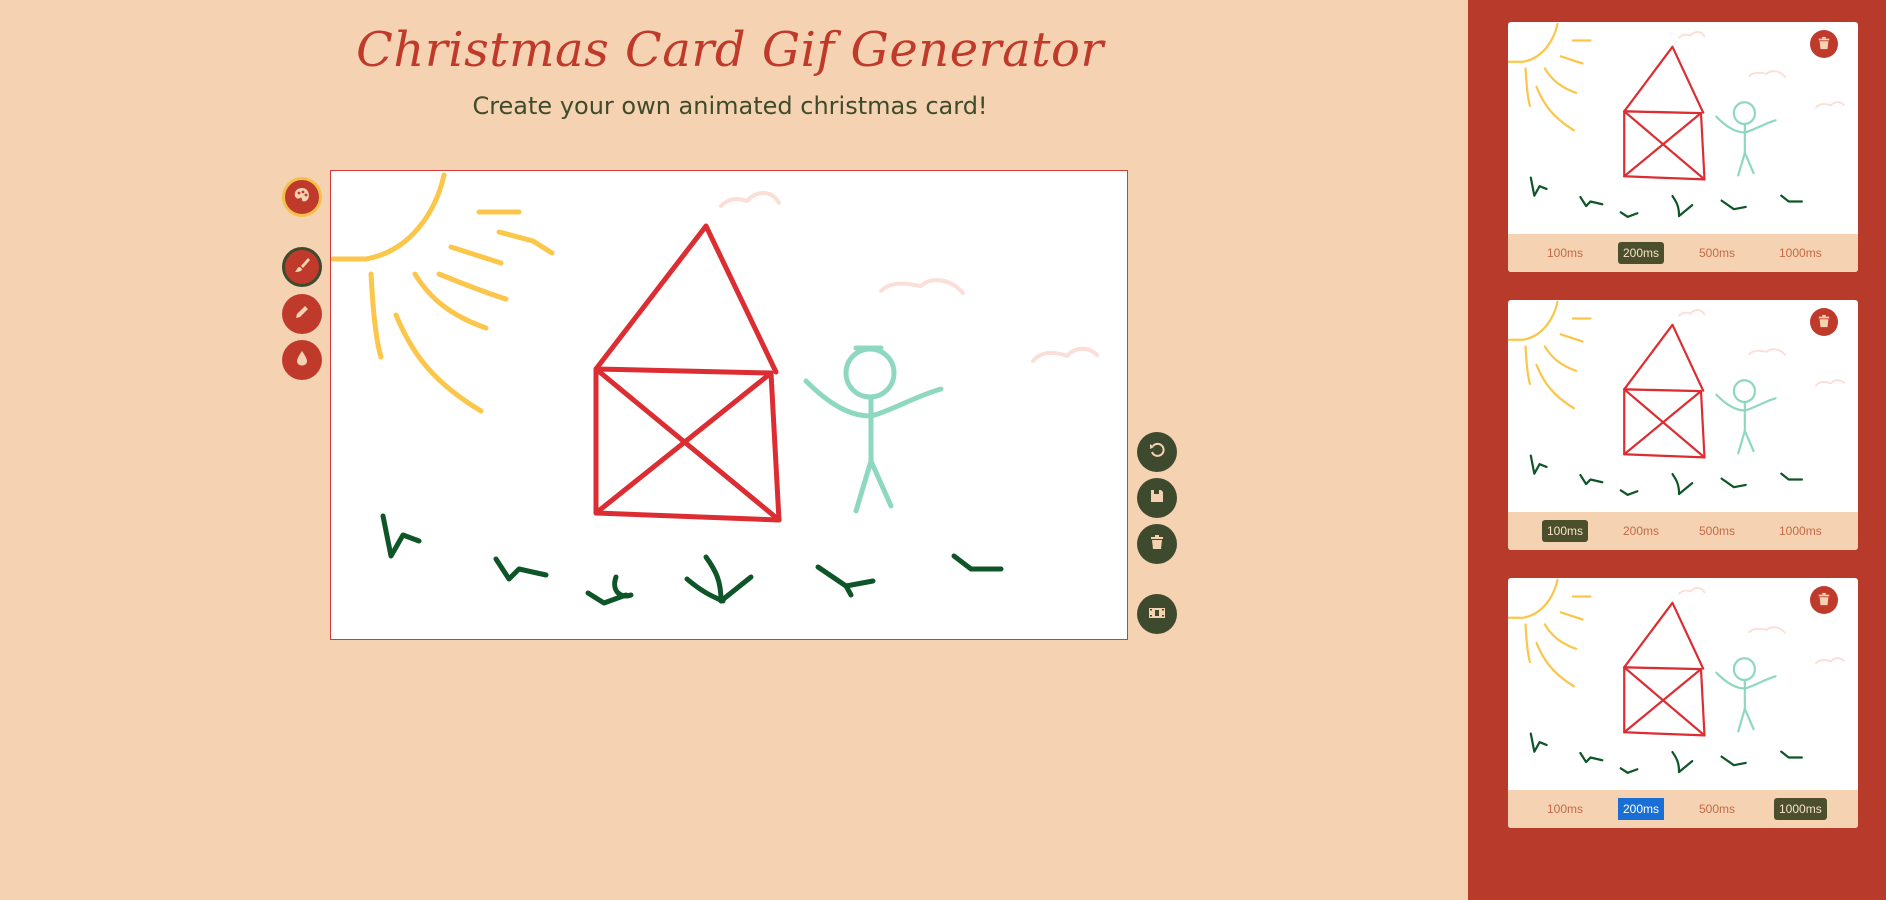 This screenshot has height=900, width=1886. I want to click on brush-icon, so click(302, 267).